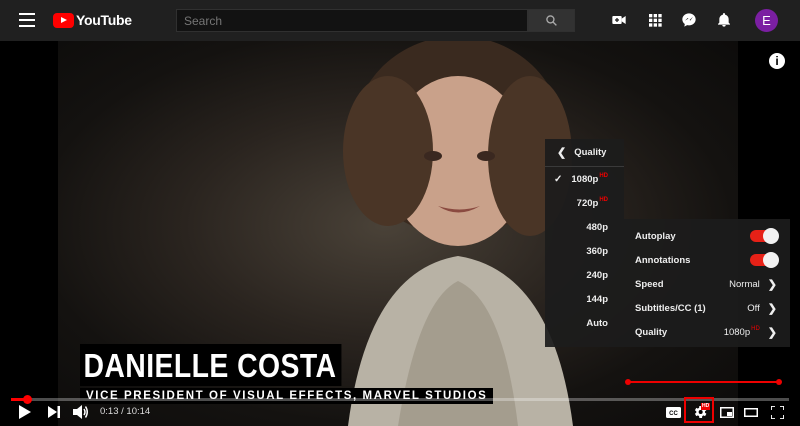  What do you see at coordinates (663, 260) in the screenshot?
I see `annotations-label: Annotations` at bounding box center [663, 260].